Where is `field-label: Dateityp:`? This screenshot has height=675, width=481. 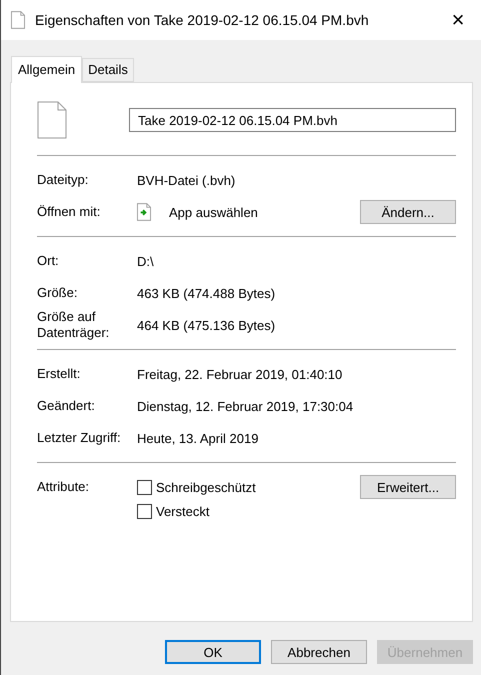
field-label: Dateityp: is located at coordinates (63, 180).